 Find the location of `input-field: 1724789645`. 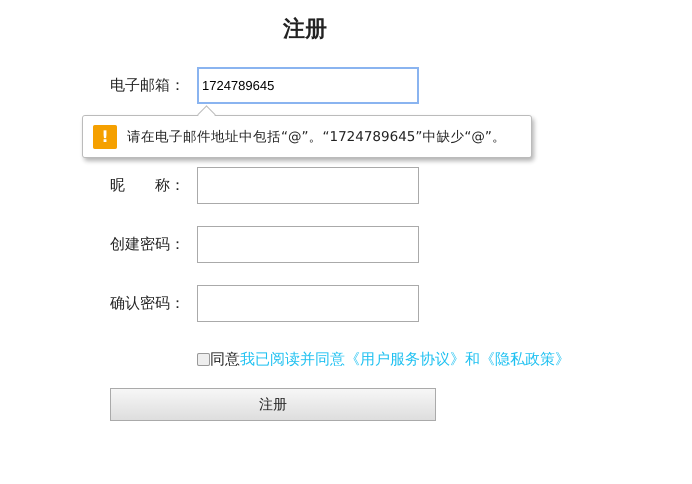

input-field: 1724789645 is located at coordinates (308, 85).